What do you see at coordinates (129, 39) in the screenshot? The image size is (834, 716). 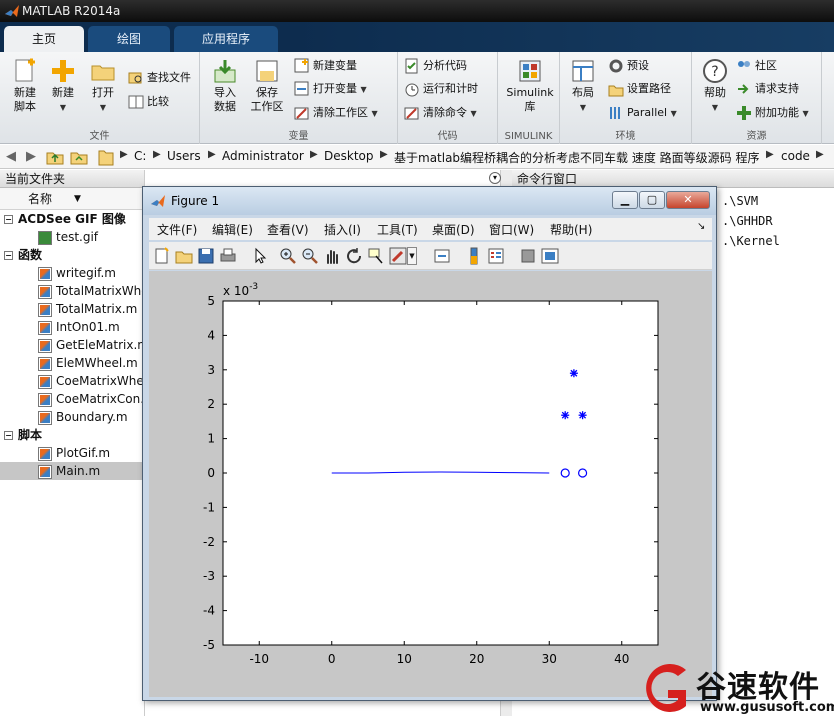 I see `tab-plots: 绘图` at bounding box center [129, 39].